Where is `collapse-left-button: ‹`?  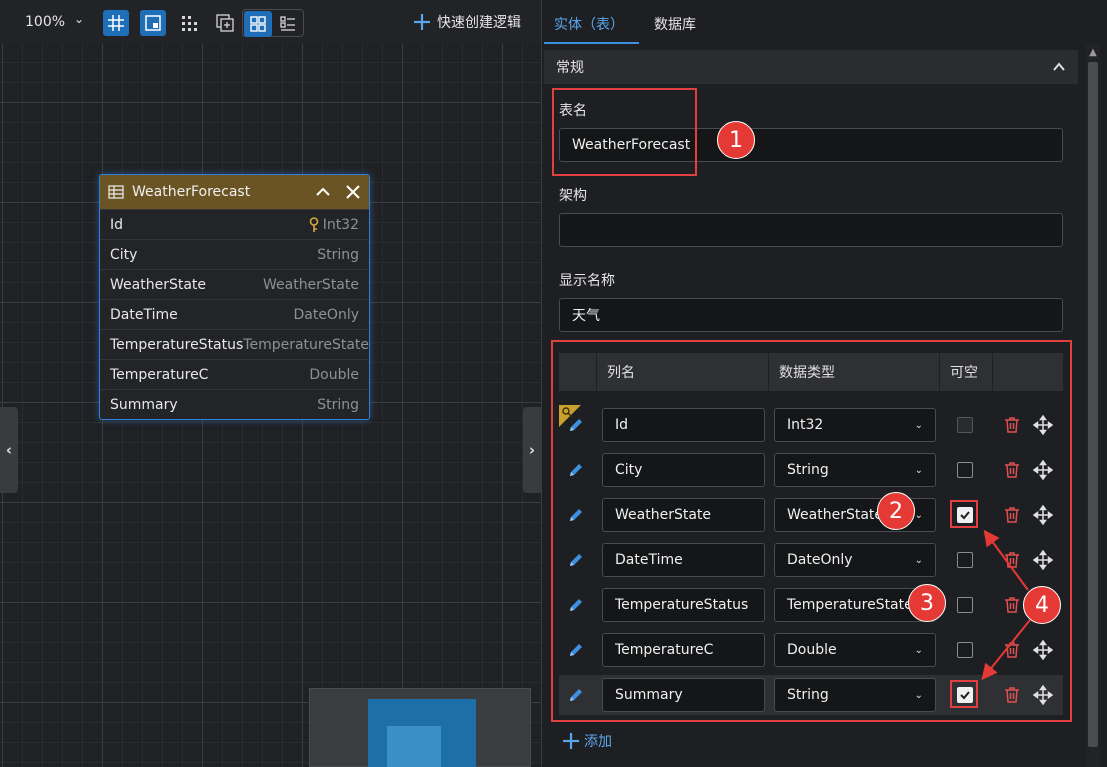
collapse-left-button: ‹ is located at coordinates (9, 450).